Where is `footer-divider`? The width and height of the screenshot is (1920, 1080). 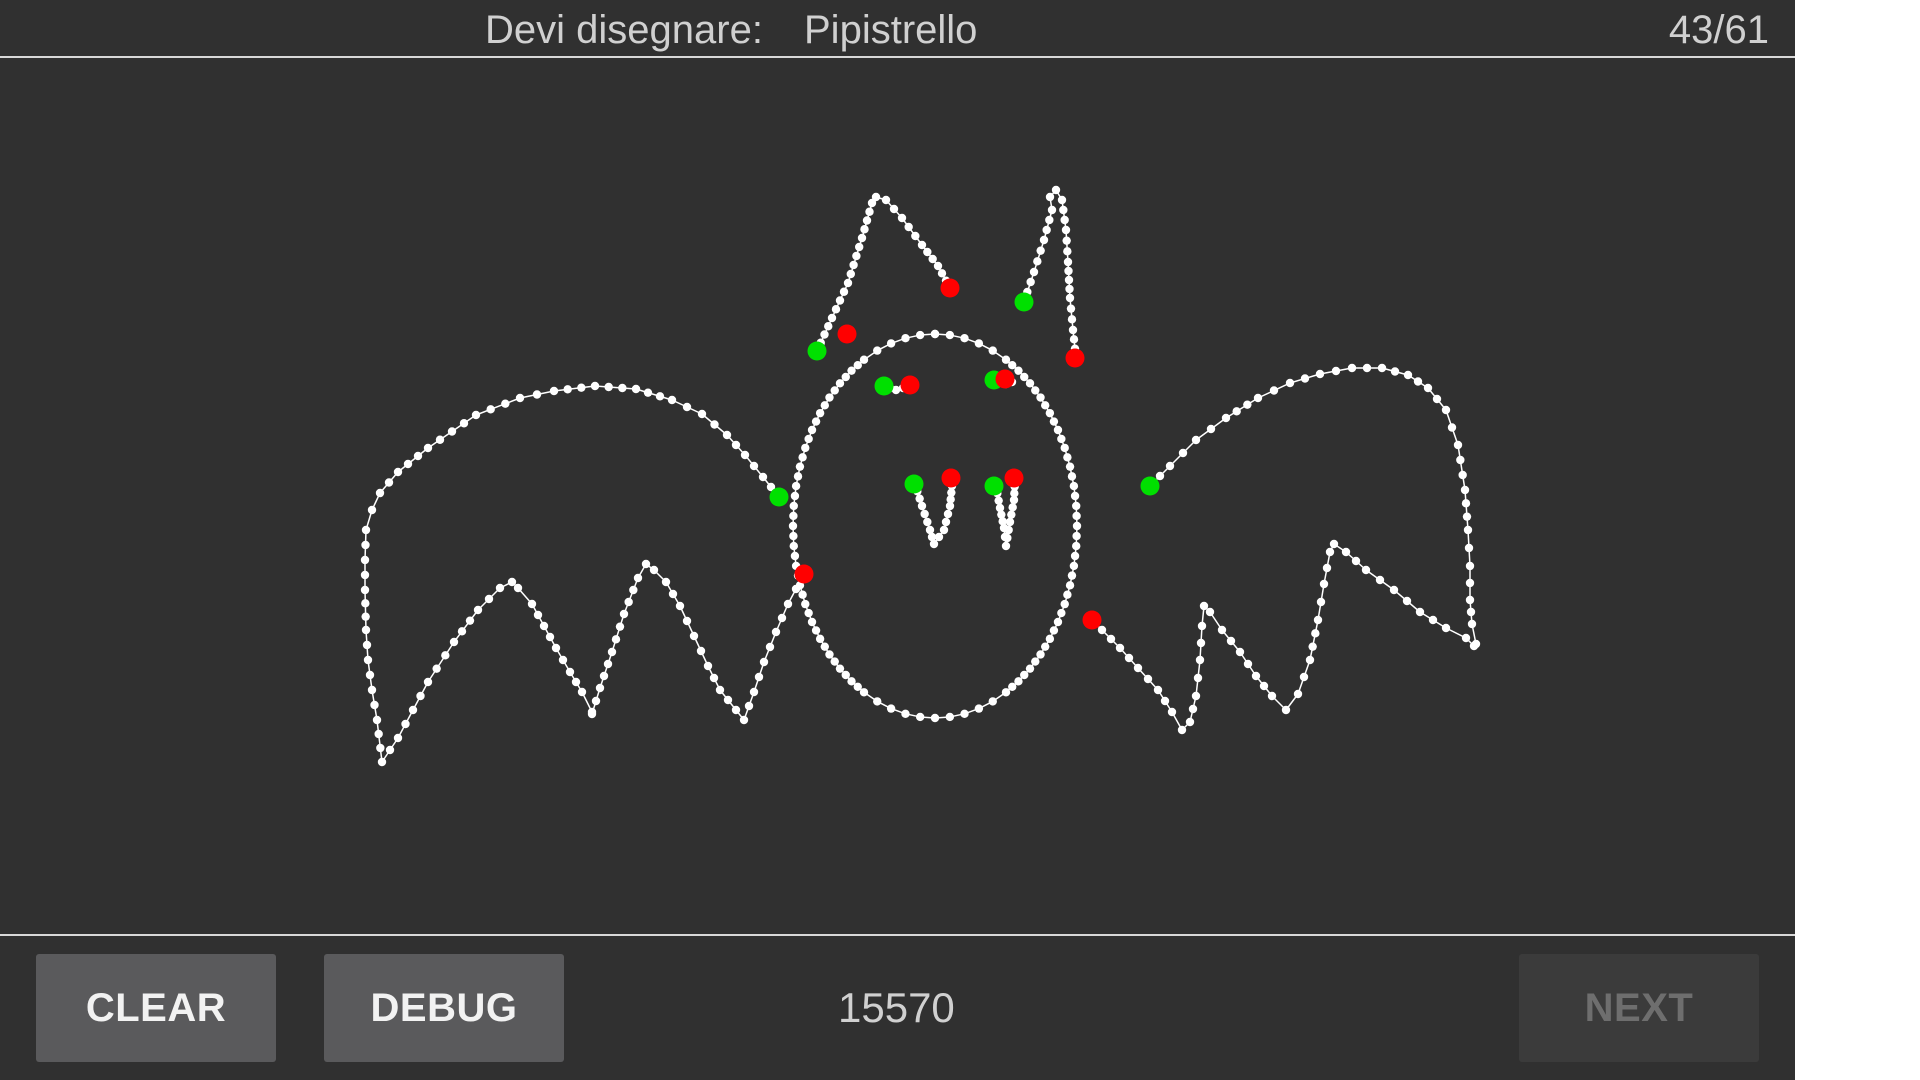
footer-divider is located at coordinates (897, 935).